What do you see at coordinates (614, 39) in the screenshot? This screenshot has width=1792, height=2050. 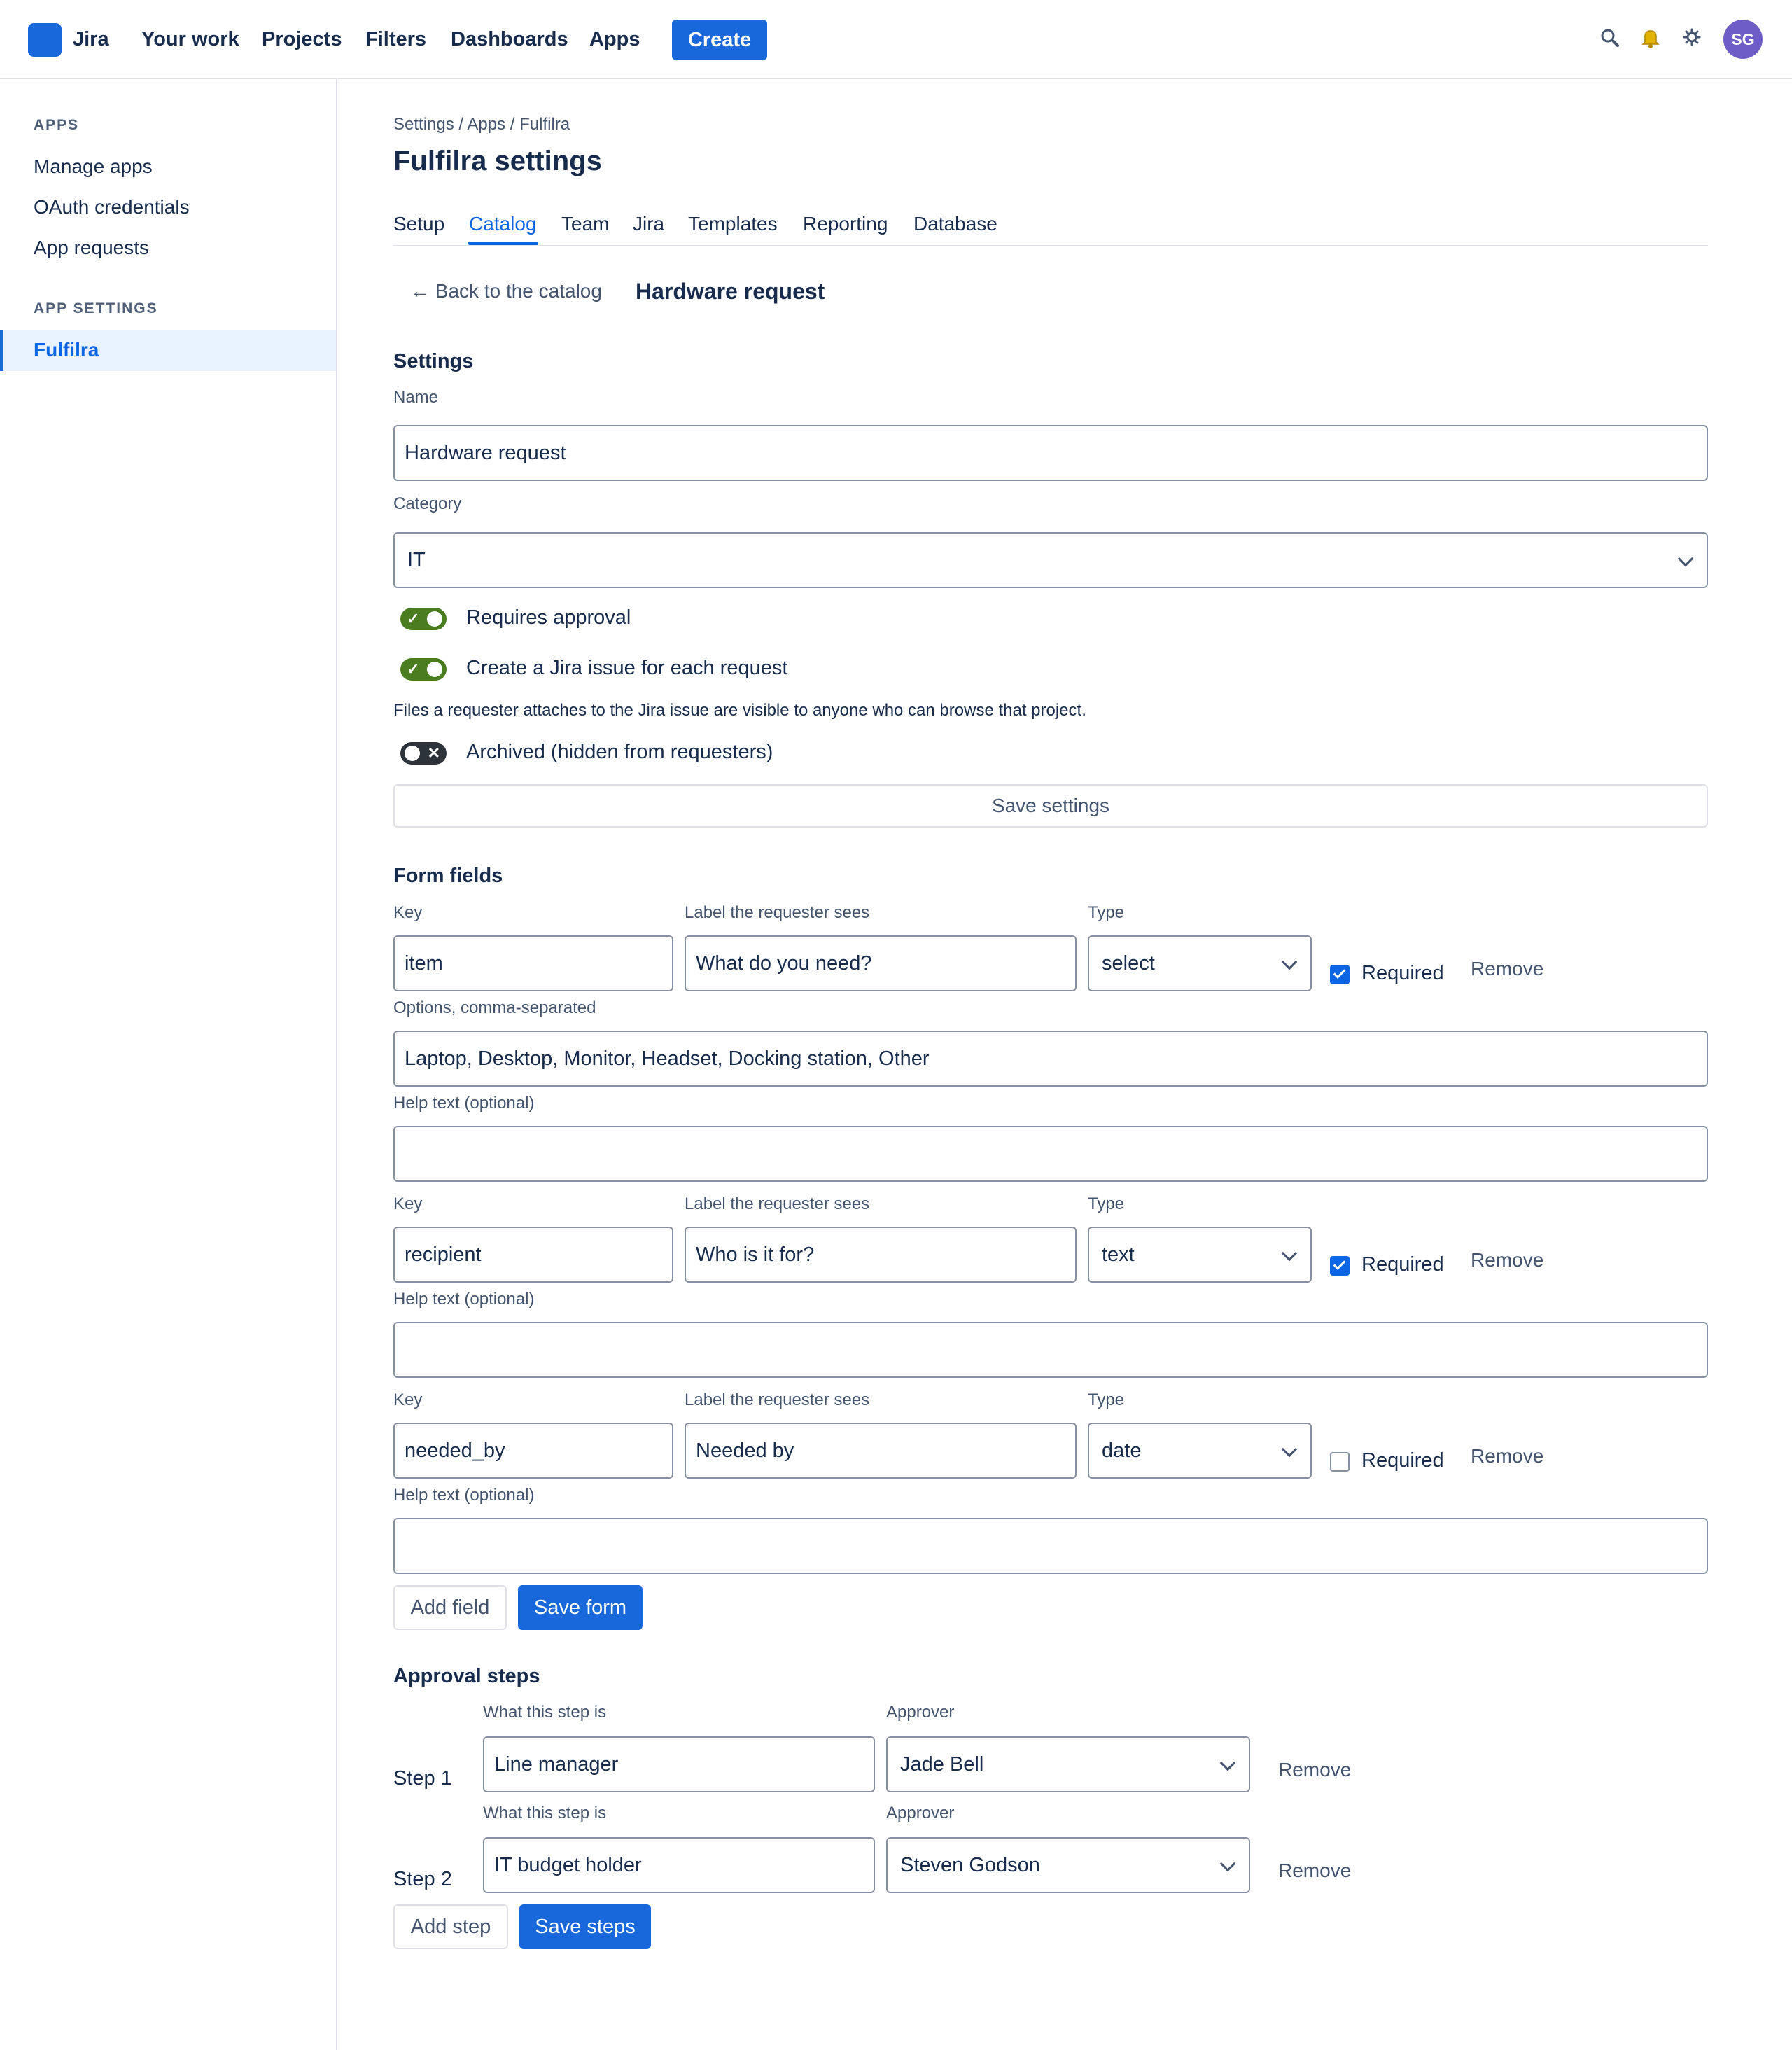 I see `nav-apps: Apps` at bounding box center [614, 39].